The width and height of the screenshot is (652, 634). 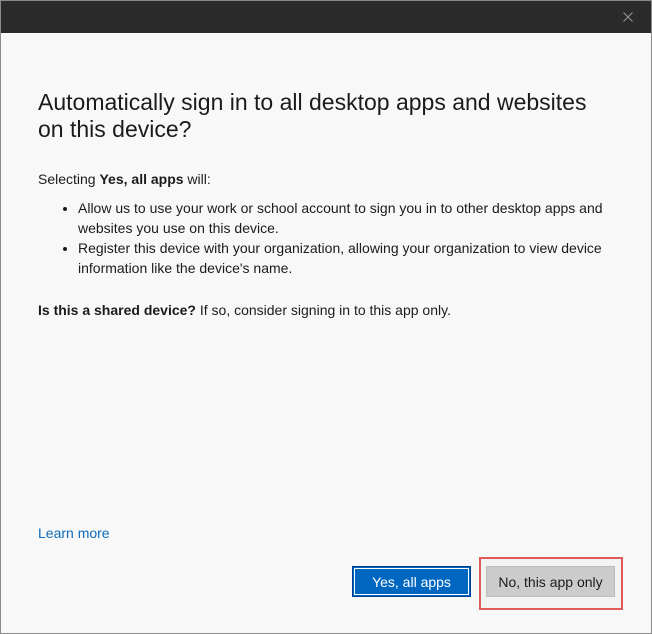 I want to click on close-icon, so click(x=628, y=17).